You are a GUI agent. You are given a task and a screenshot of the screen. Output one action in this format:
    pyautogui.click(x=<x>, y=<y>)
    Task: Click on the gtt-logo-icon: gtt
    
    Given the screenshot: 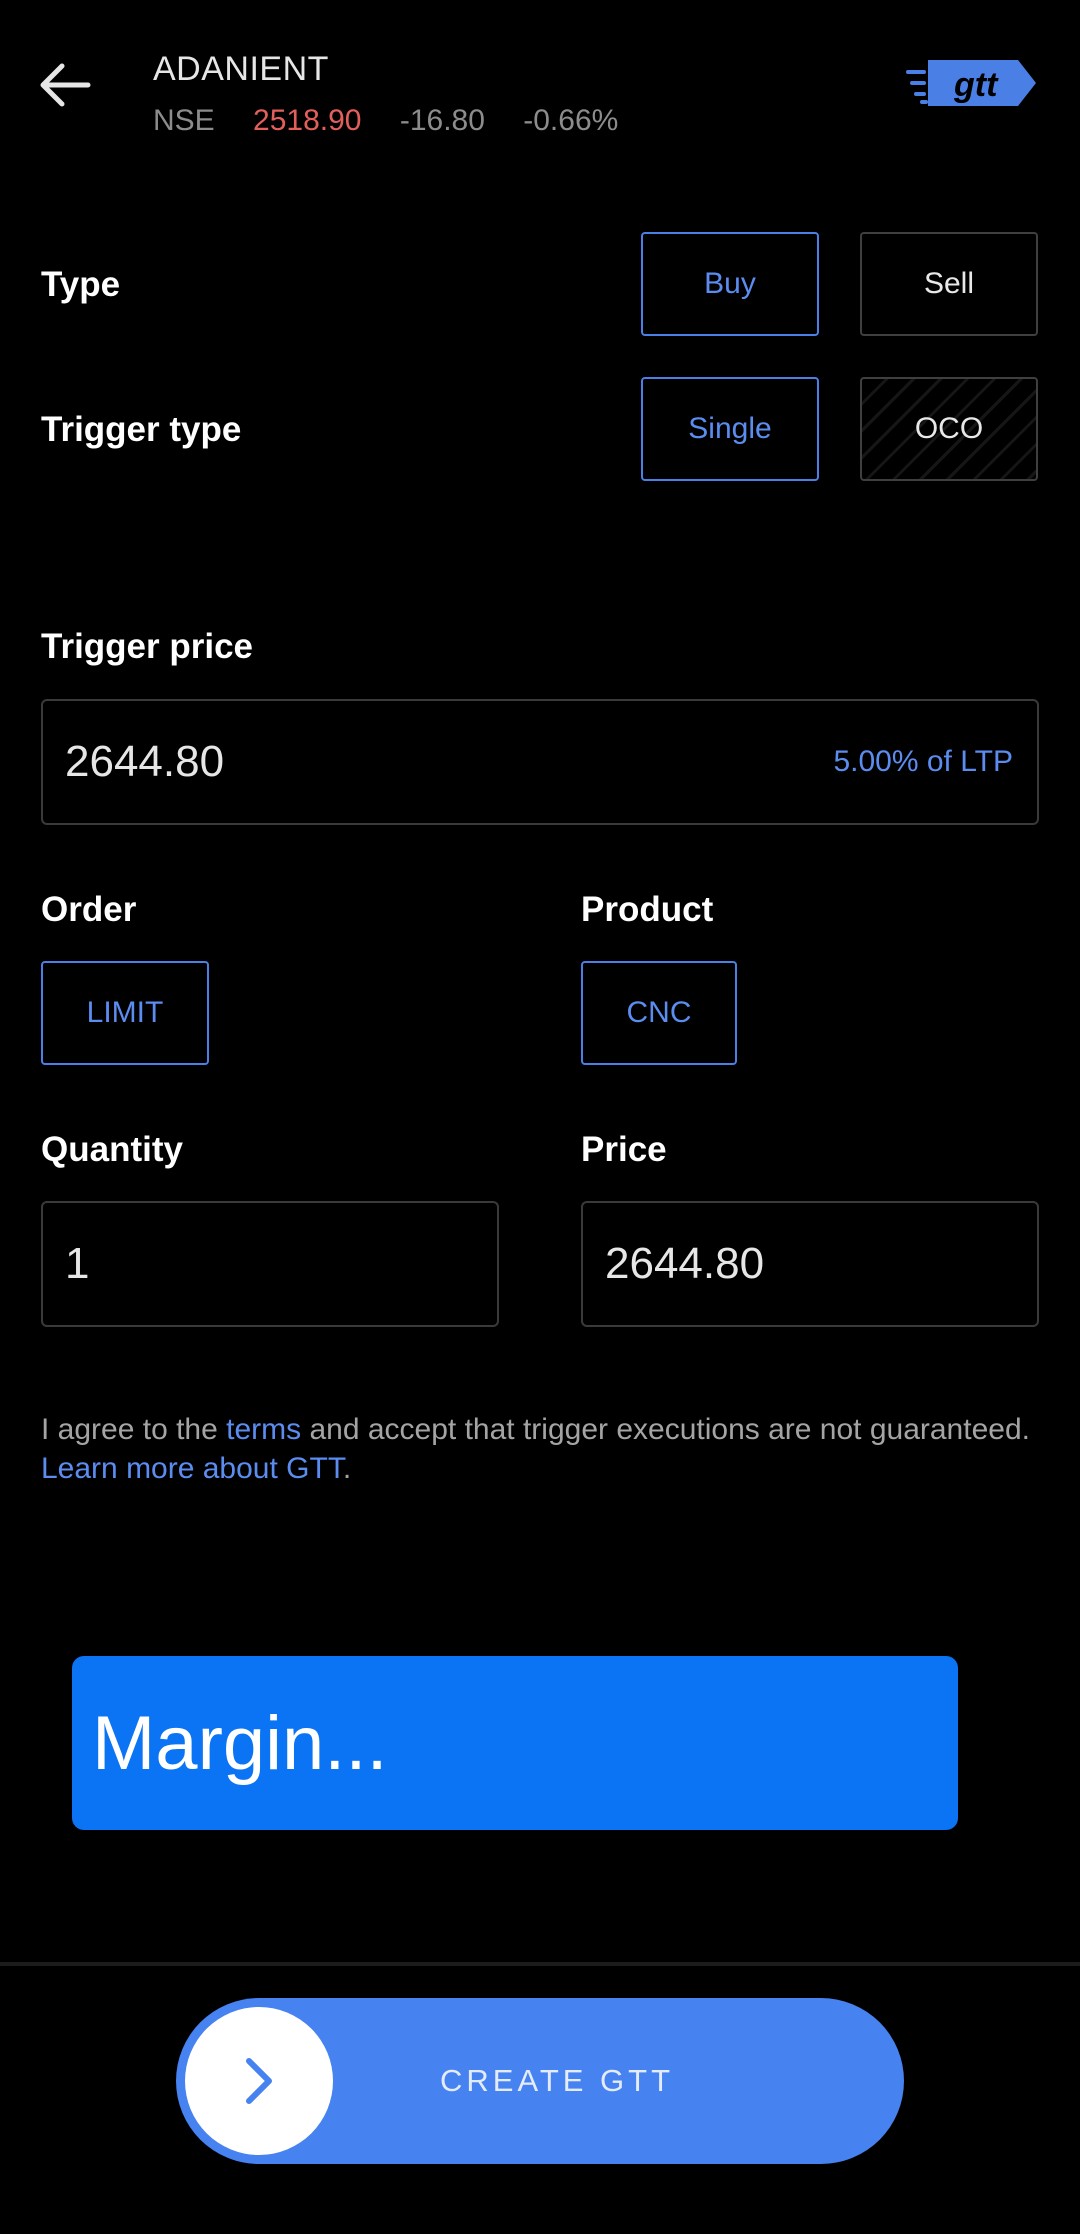 What is the action you would take?
    pyautogui.click(x=971, y=83)
    